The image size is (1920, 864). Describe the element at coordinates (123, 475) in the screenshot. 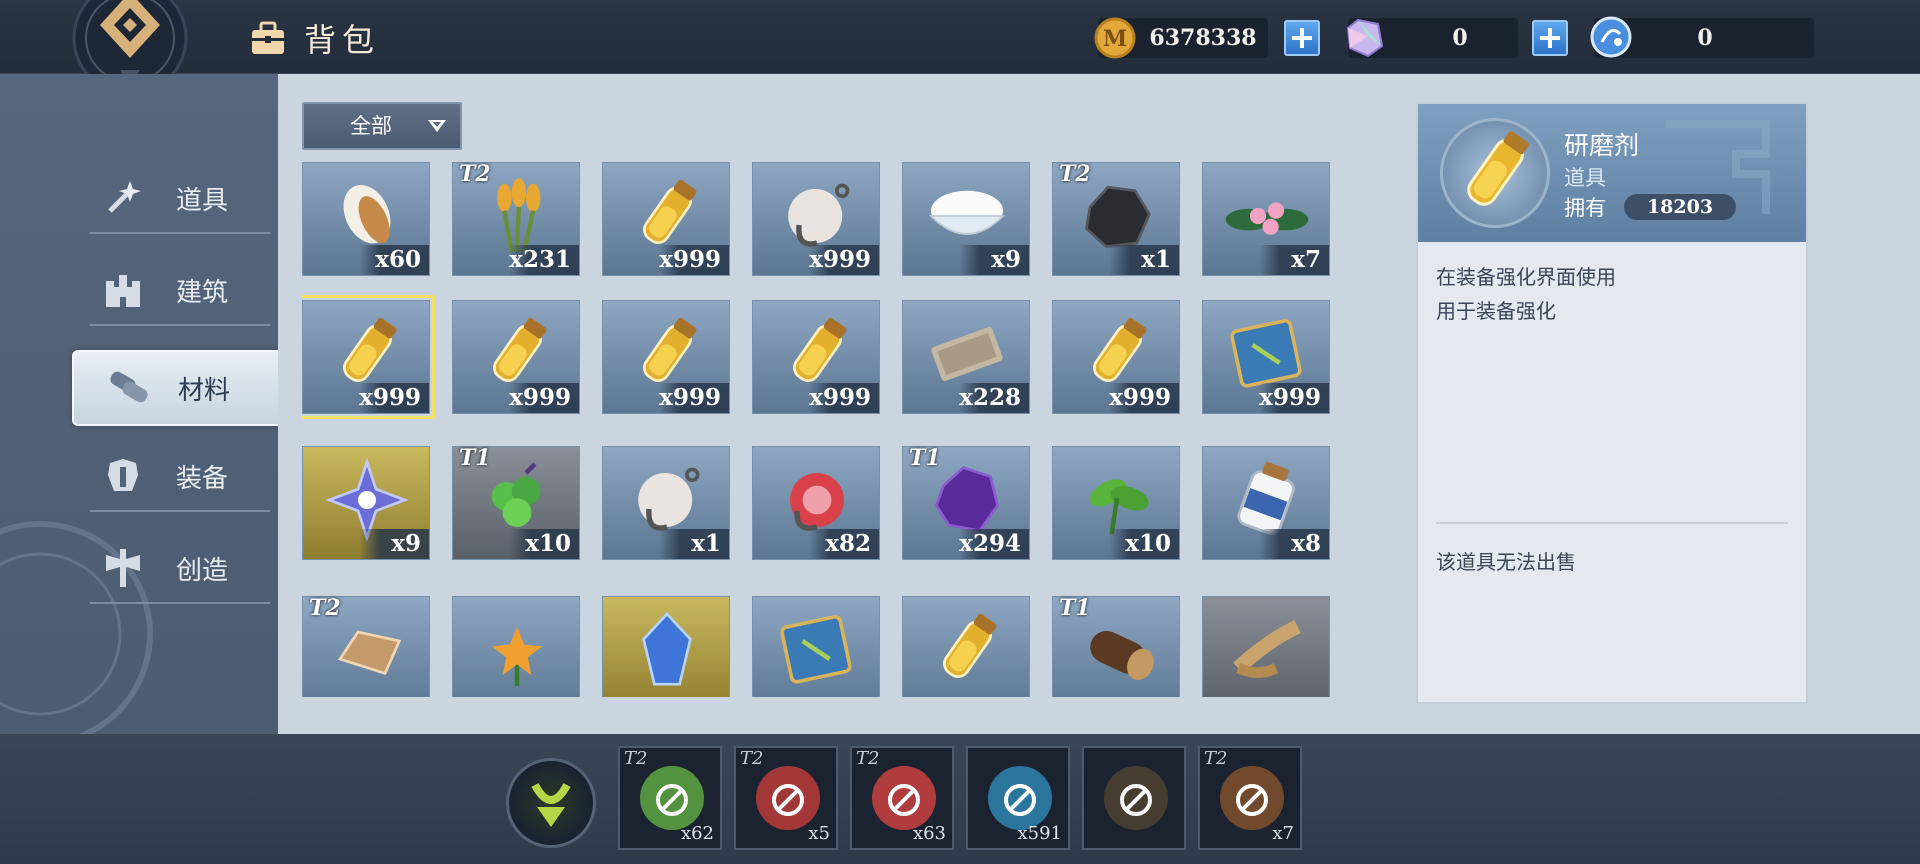

I see `armor-icon` at that location.